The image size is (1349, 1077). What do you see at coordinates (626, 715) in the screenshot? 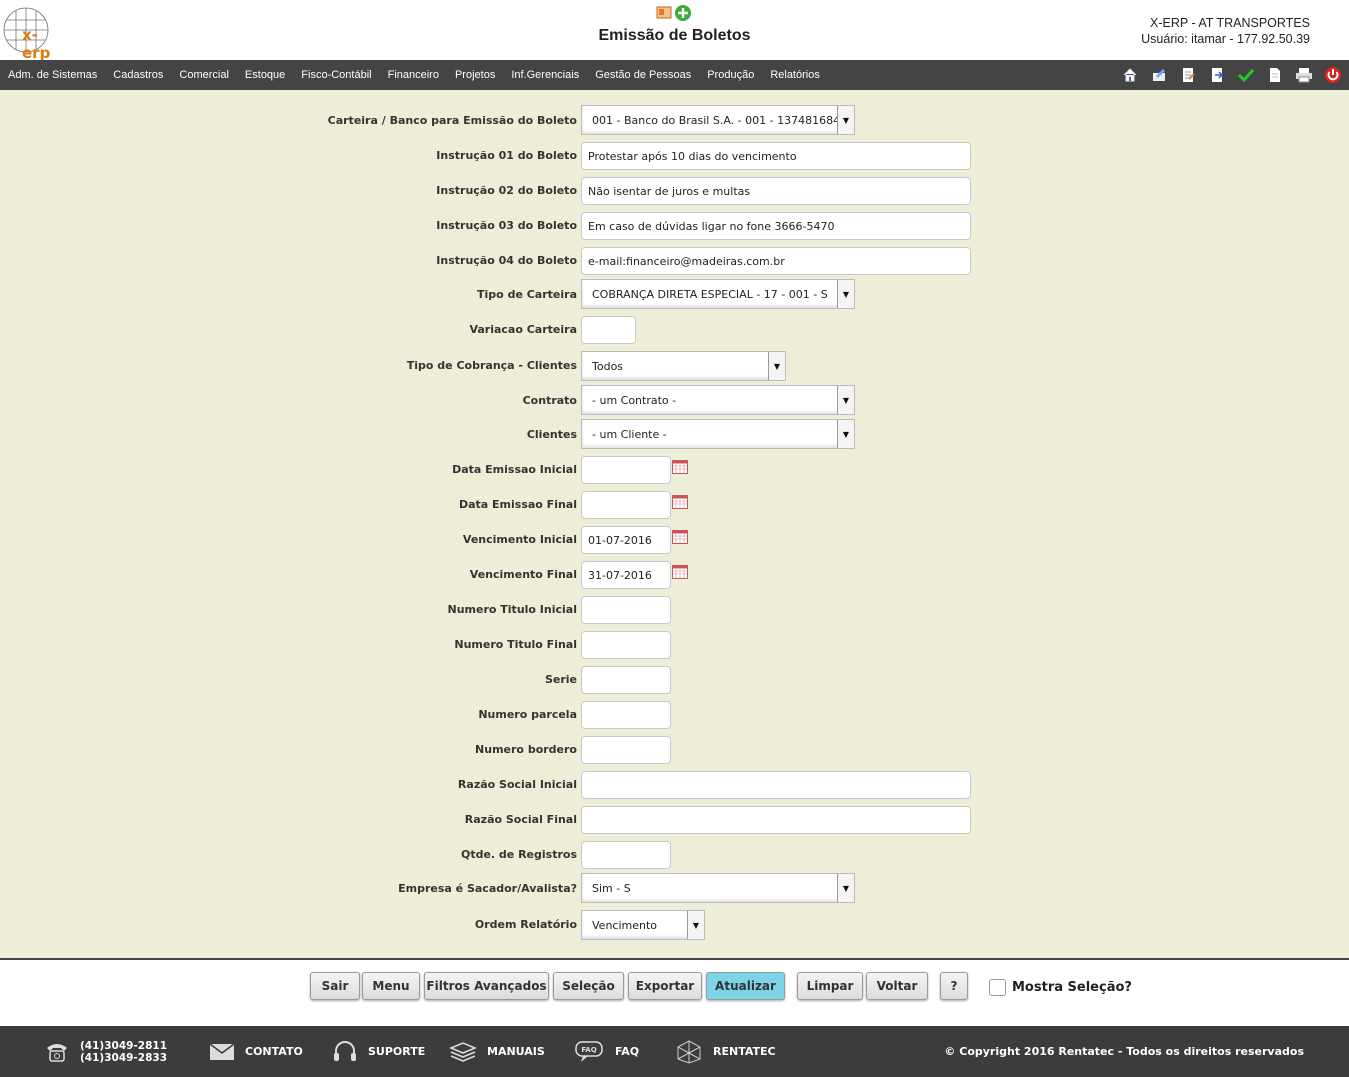
I see `num-parcela-input` at bounding box center [626, 715].